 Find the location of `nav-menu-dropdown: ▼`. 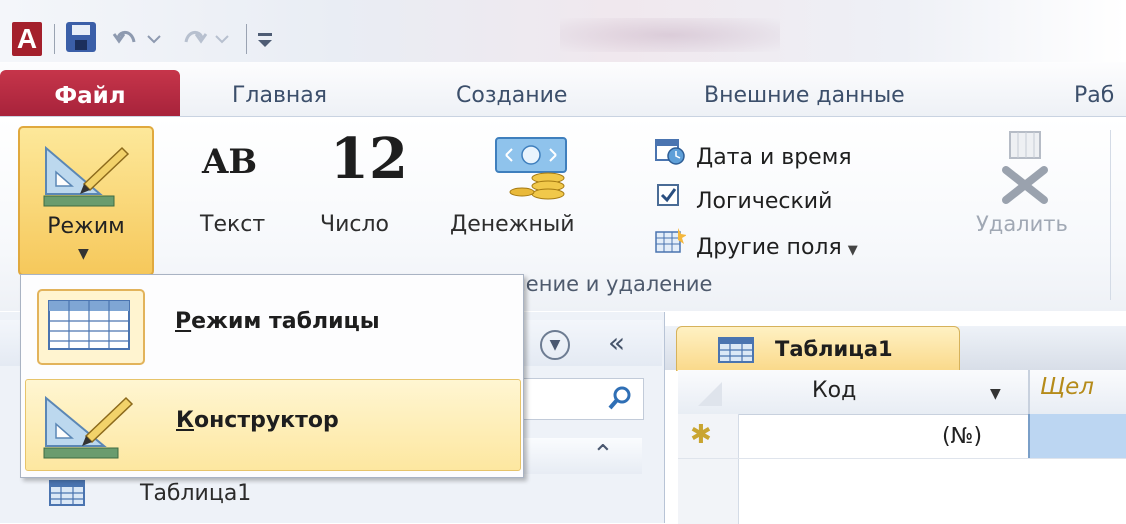

nav-menu-dropdown: ▼ is located at coordinates (555, 345).